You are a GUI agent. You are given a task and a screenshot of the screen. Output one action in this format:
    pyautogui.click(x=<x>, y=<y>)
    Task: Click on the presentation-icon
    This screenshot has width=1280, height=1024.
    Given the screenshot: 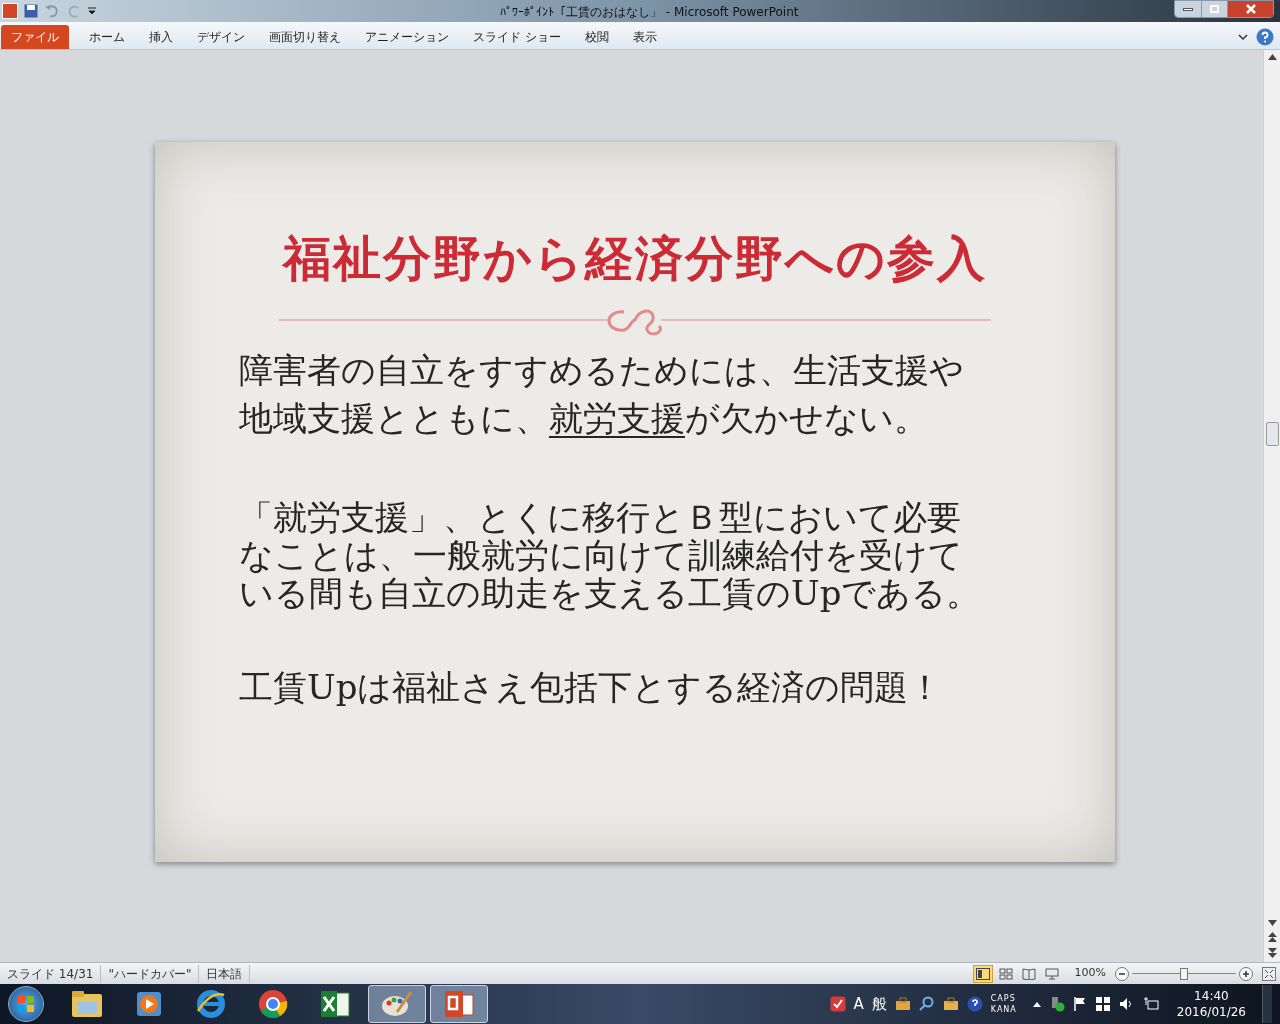 What is the action you would take?
    pyautogui.click(x=459, y=1004)
    